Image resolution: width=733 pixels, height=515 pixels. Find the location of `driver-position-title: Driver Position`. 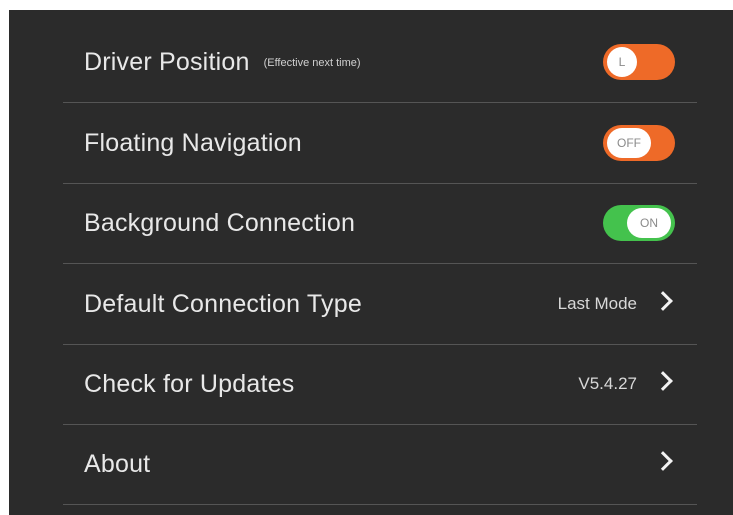

driver-position-title: Driver Position is located at coordinates (167, 61).